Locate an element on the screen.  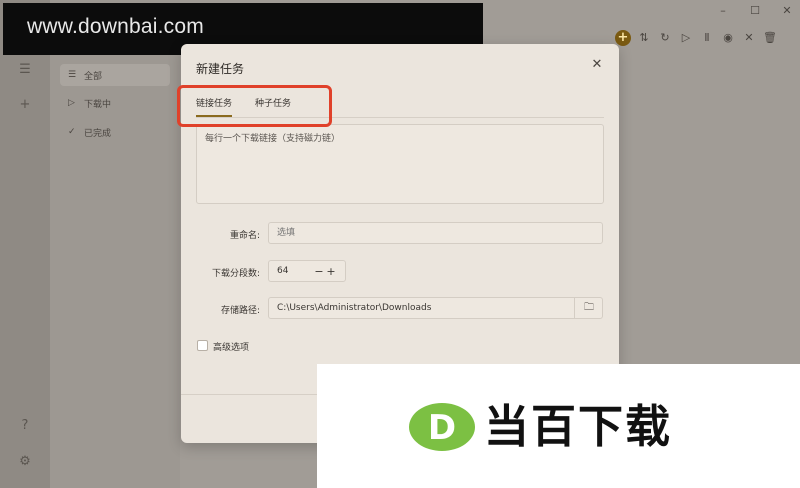
minus-icon: − is located at coordinates (319, 271).